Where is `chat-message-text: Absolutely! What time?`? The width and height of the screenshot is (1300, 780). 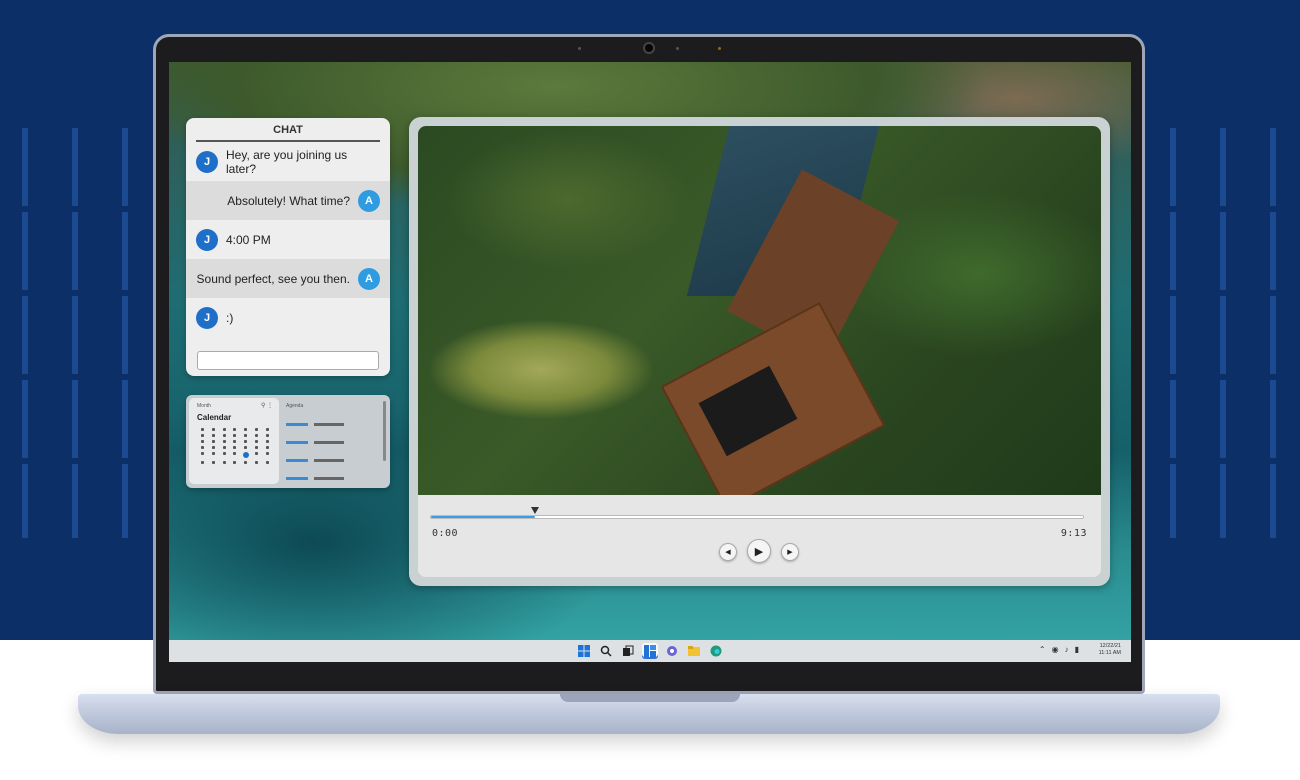 chat-message-text: Absolutely! What time? is located at coordinates (288, 200).